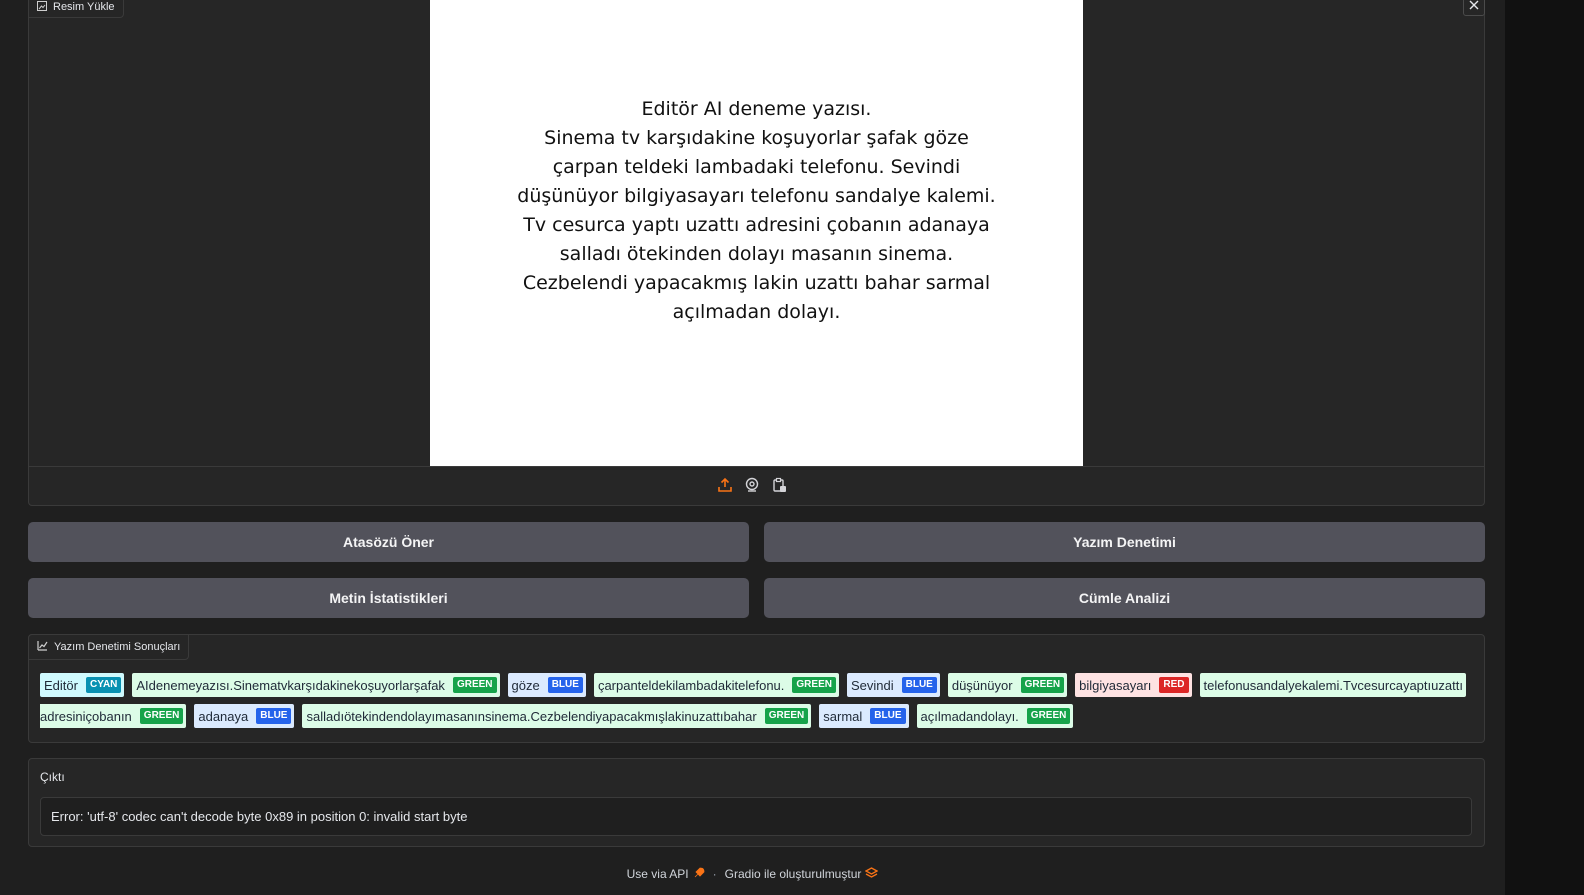 This screenshot has height=895, width=1584. What do you see at coordinates (42, 647) in the screenshot?
I see `chart-icon` at bounding box center [42, 647].